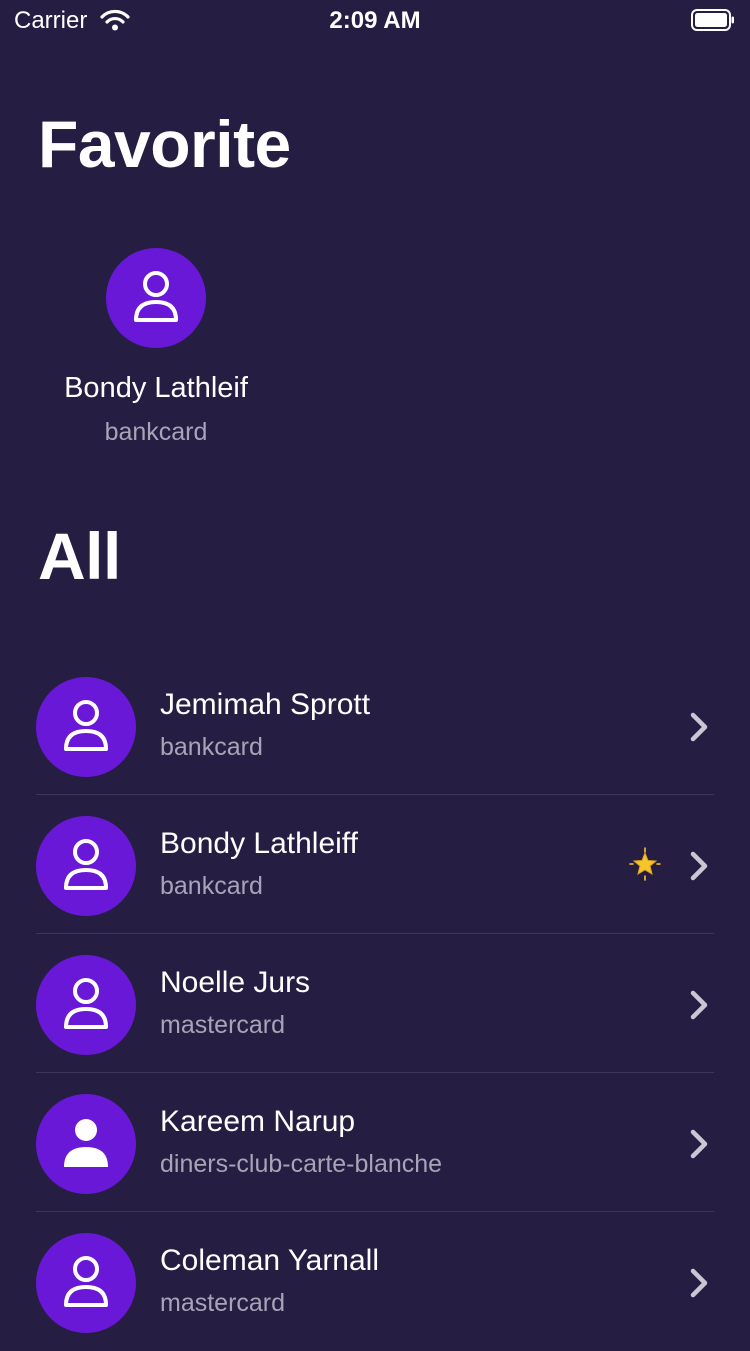  I want to click on list-item: Kareem Narup diners-club-carte-blanche, so click(375, 1142).